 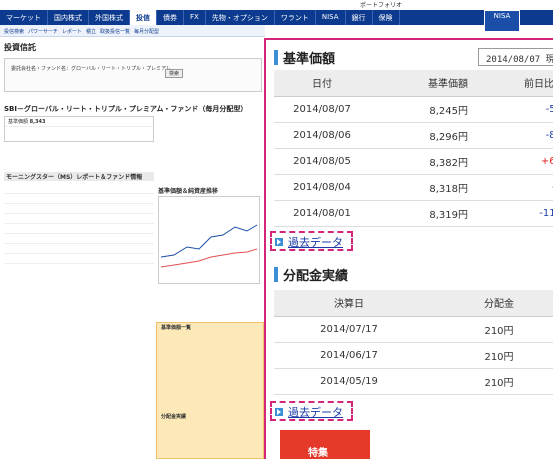 What do you see at coordinates (14, 32) in the screenshot?
I see `subnav-item: 投信検索` at bounding box center [14, 32].